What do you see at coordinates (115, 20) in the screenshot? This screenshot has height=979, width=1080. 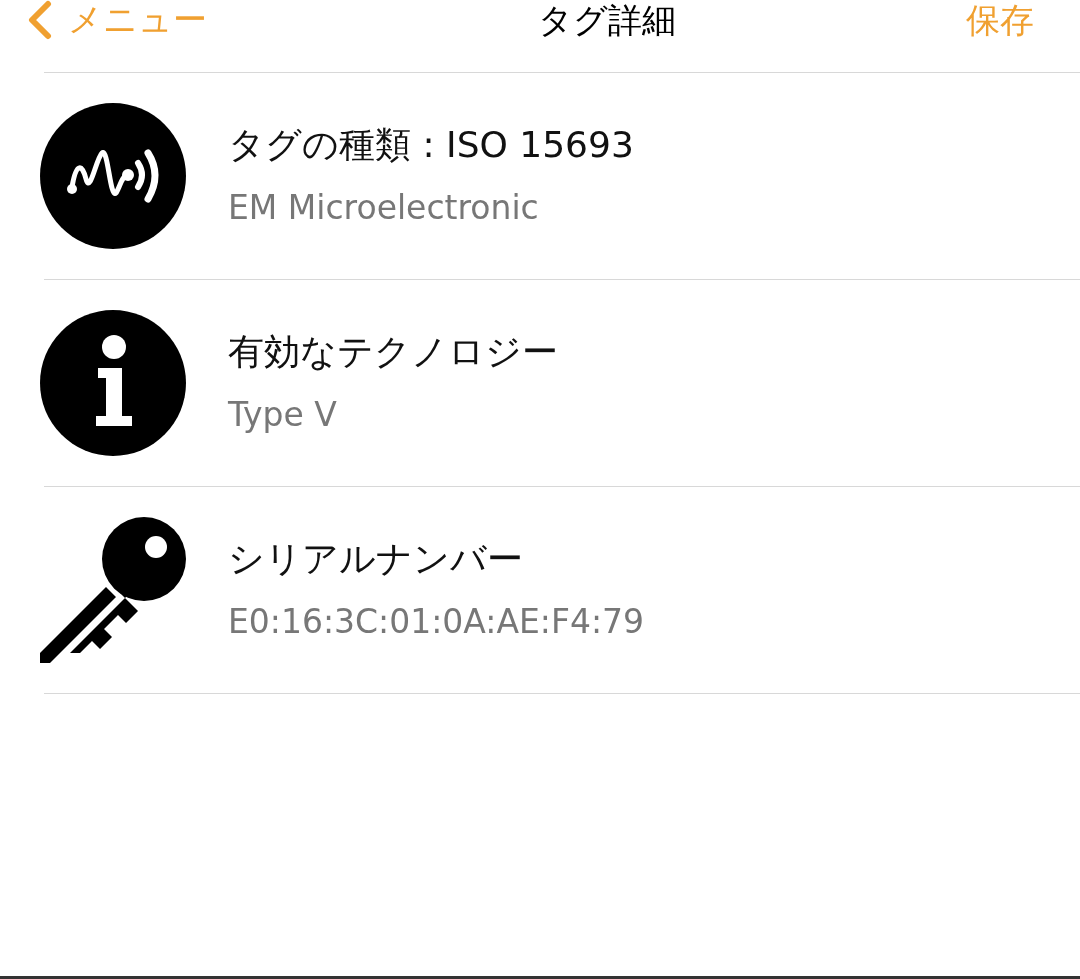 I see `back-button: メニュー` at bounding box center [115, 20].